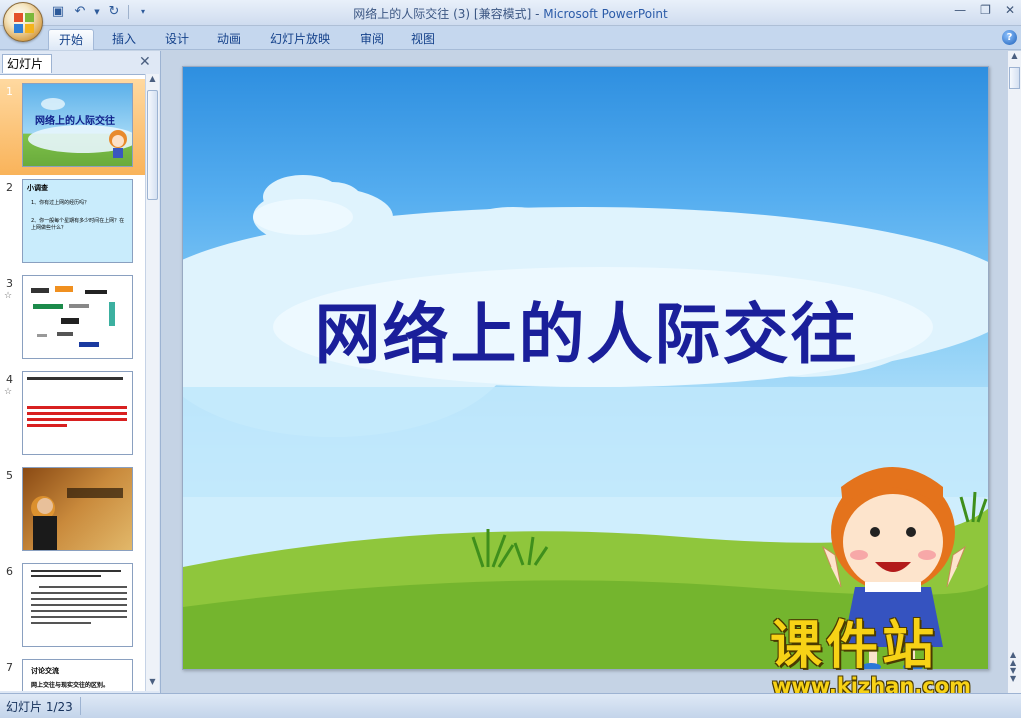 Image resolution: width=1021 pixels, height=718 pixels. I want to click on window-controls: — ❐ ✕, so click(984, 10).